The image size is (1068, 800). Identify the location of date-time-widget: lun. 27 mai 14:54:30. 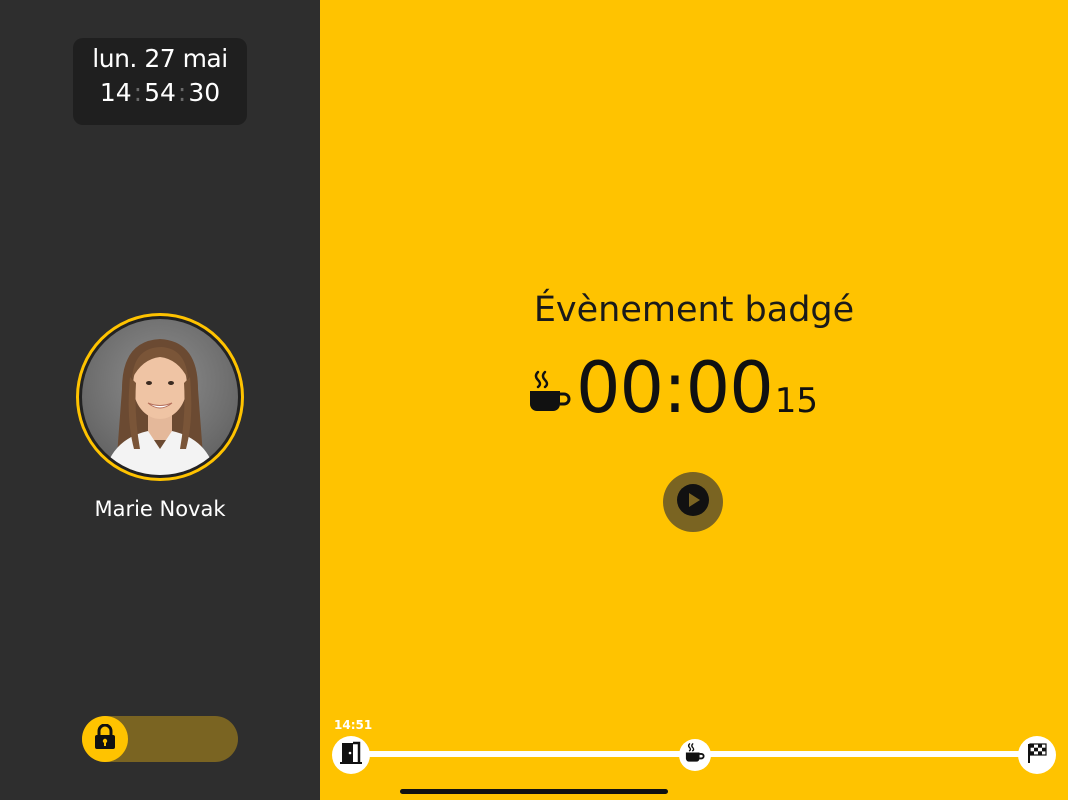
(160, 81).